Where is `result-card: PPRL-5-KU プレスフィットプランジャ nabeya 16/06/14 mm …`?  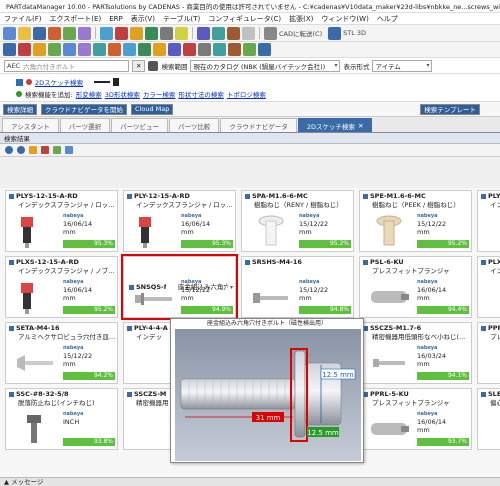 result-card: PPRL-5-KU プレスフィットプランジャ nabeya 16/06/14 mm … is located at coordinates (415, 419).